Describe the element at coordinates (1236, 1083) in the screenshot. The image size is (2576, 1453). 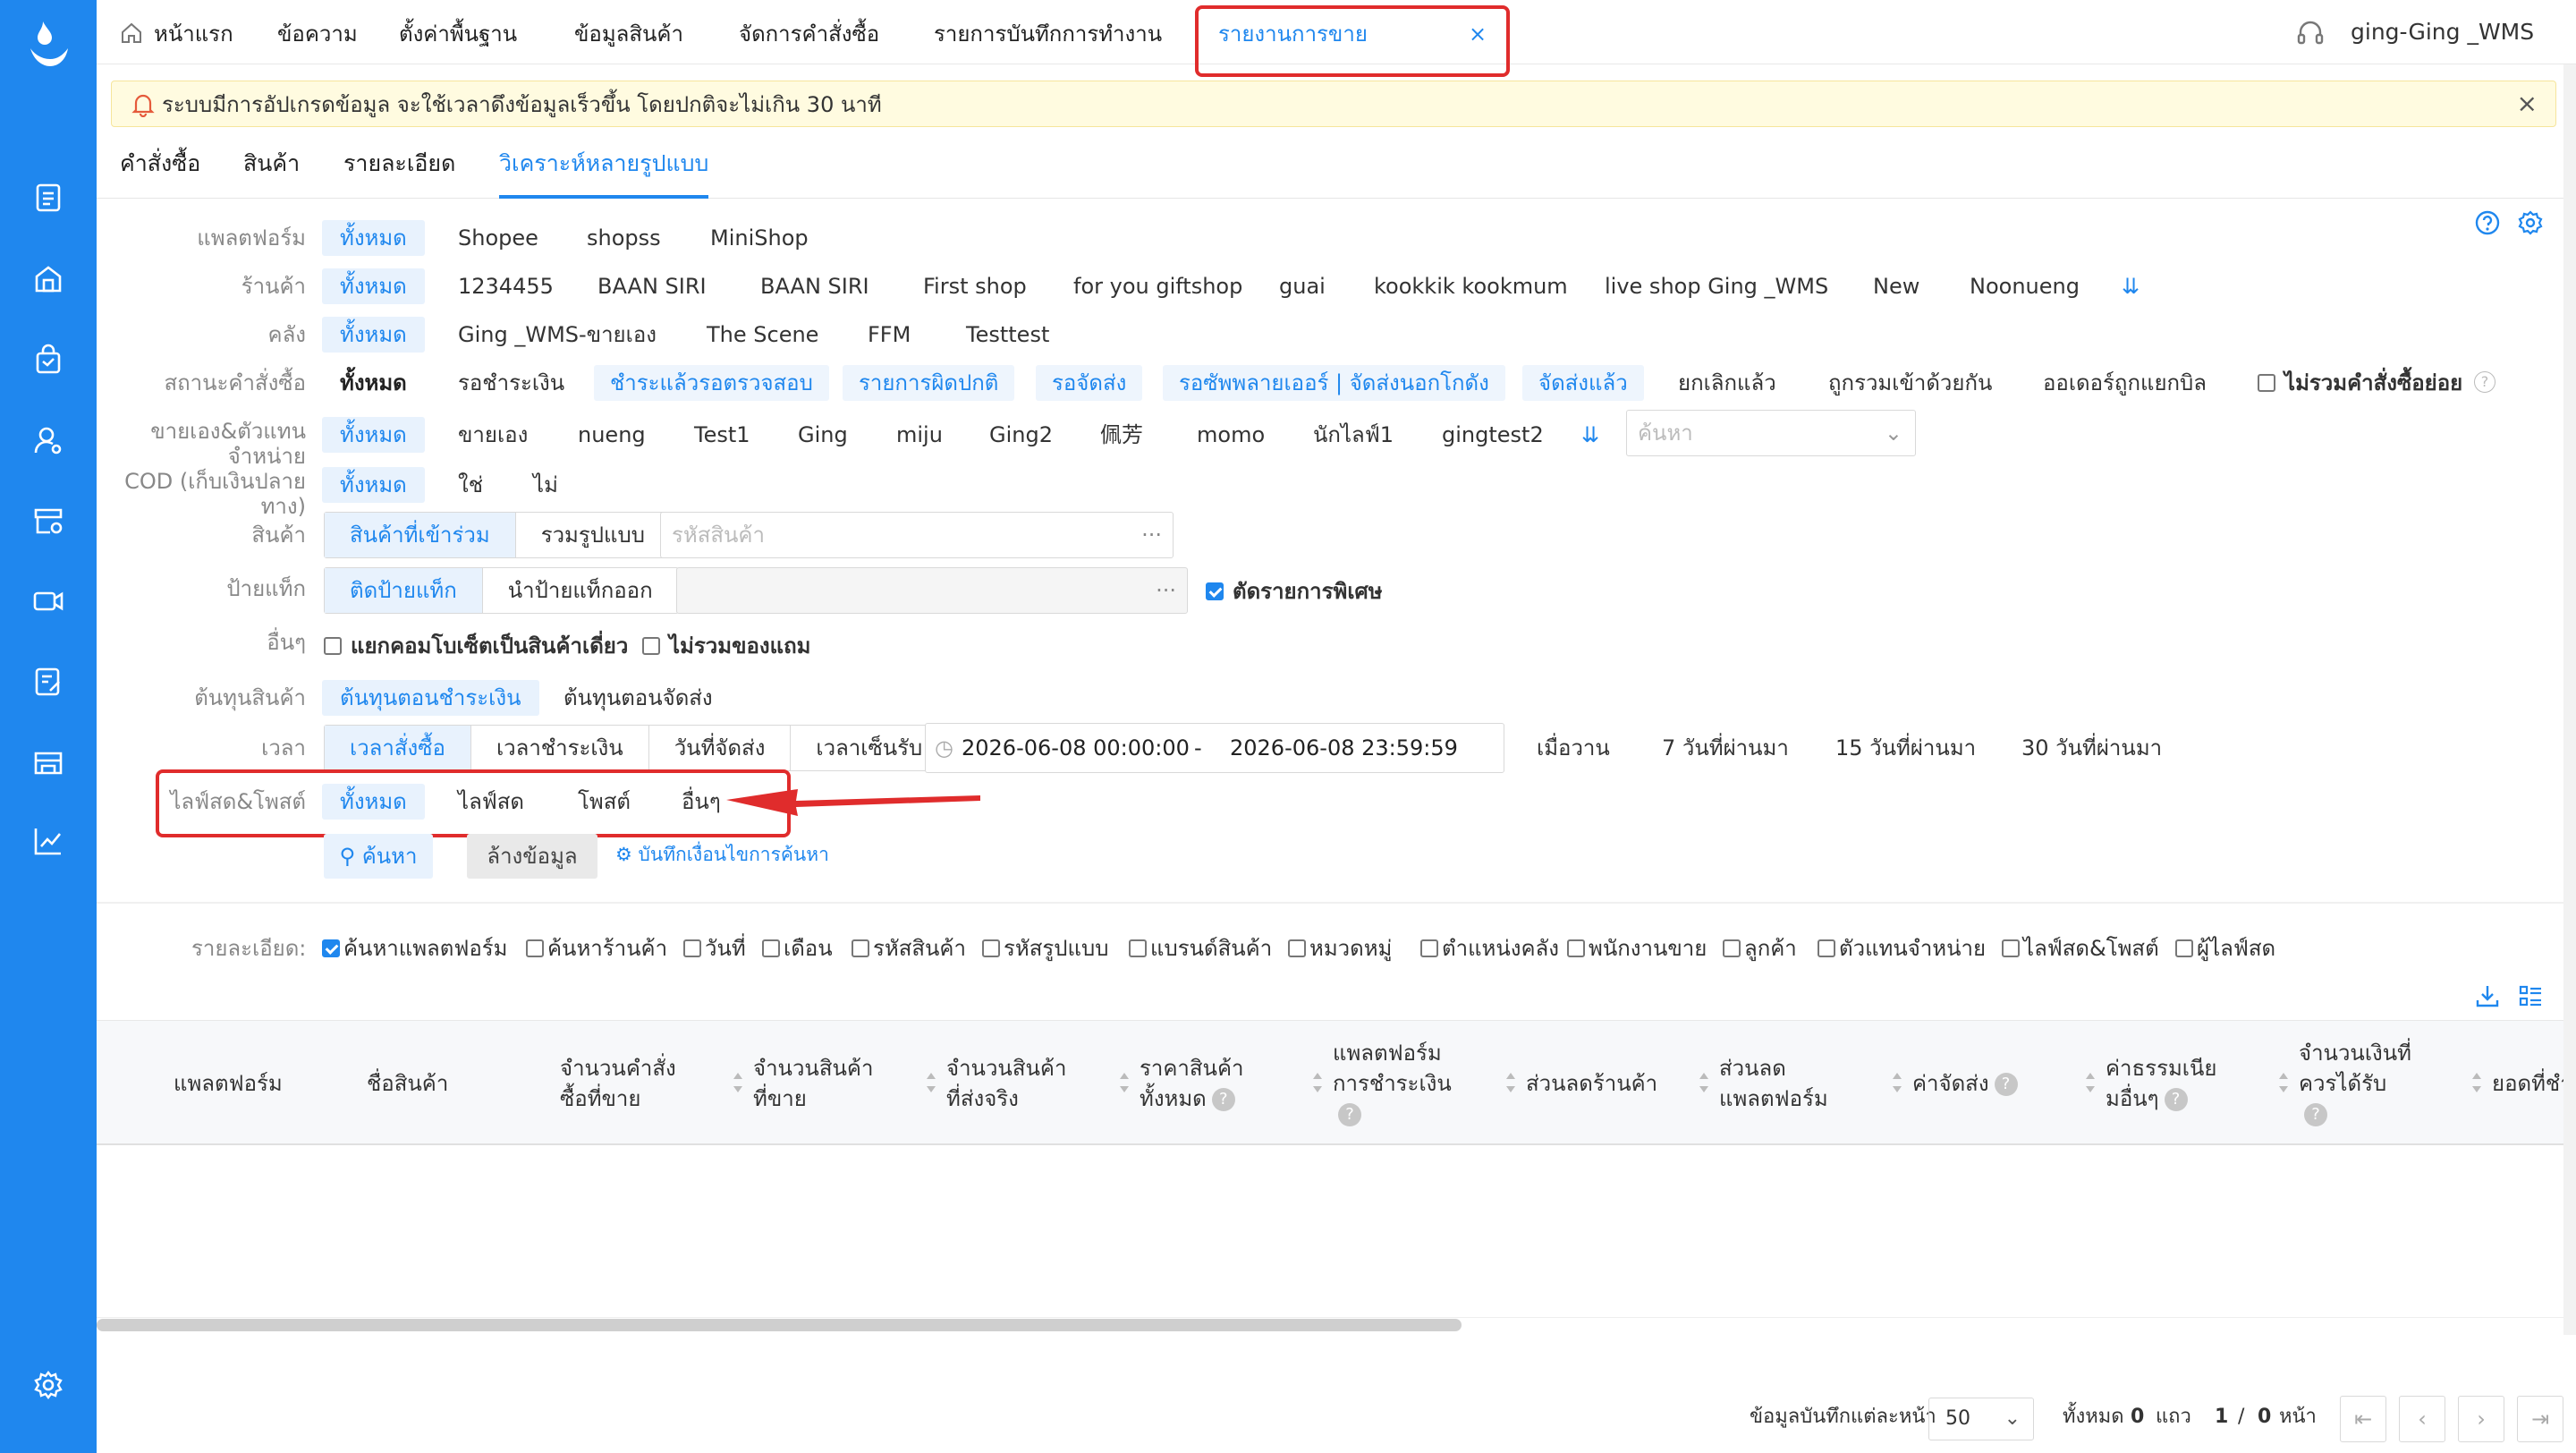
I see `table-column-header: ราคาสินค้าทั้งหมด?` at that location.